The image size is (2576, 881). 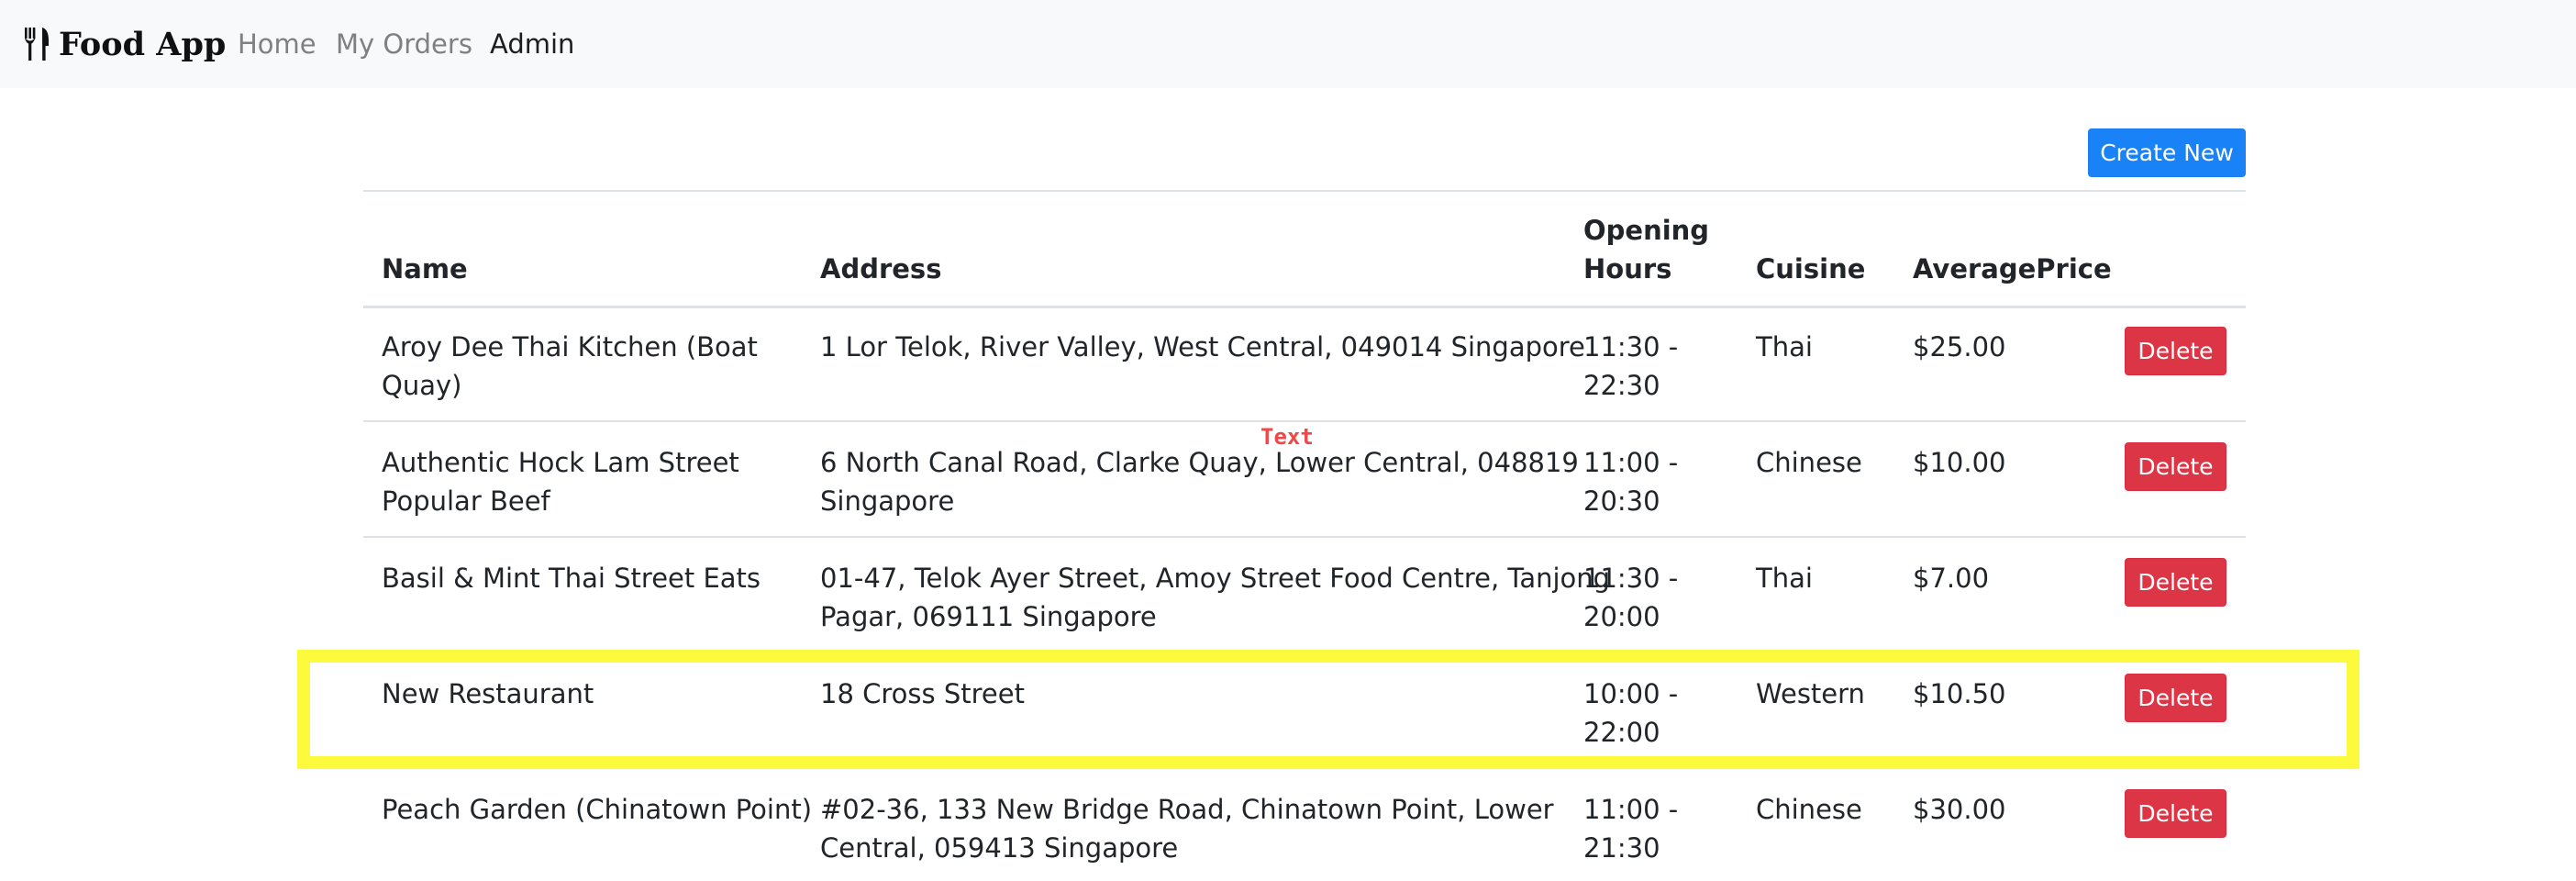 What do you see at coordinates (1959, 462) in the screenshot?
I see `row-price: $10.00` at bounding box center [1959, 462].